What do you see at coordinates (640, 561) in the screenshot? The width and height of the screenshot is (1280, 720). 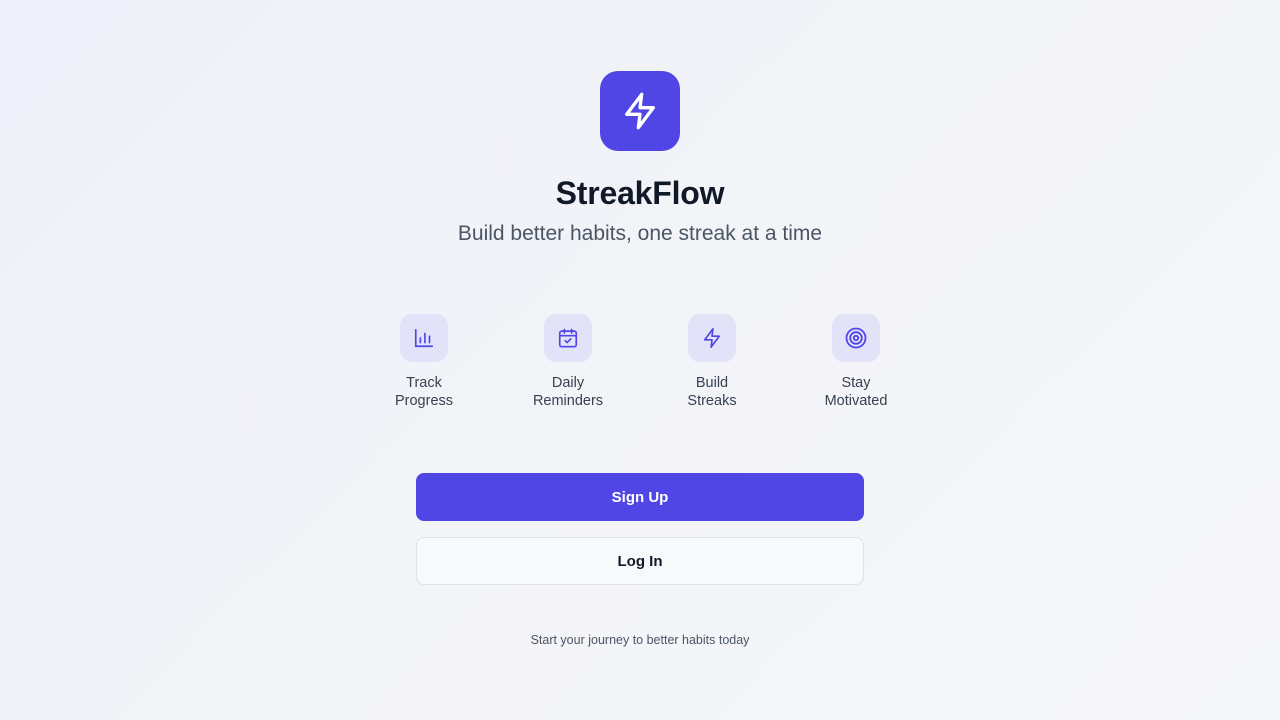 I see `log-in-button: Log In` at bounding box center [640, 561].